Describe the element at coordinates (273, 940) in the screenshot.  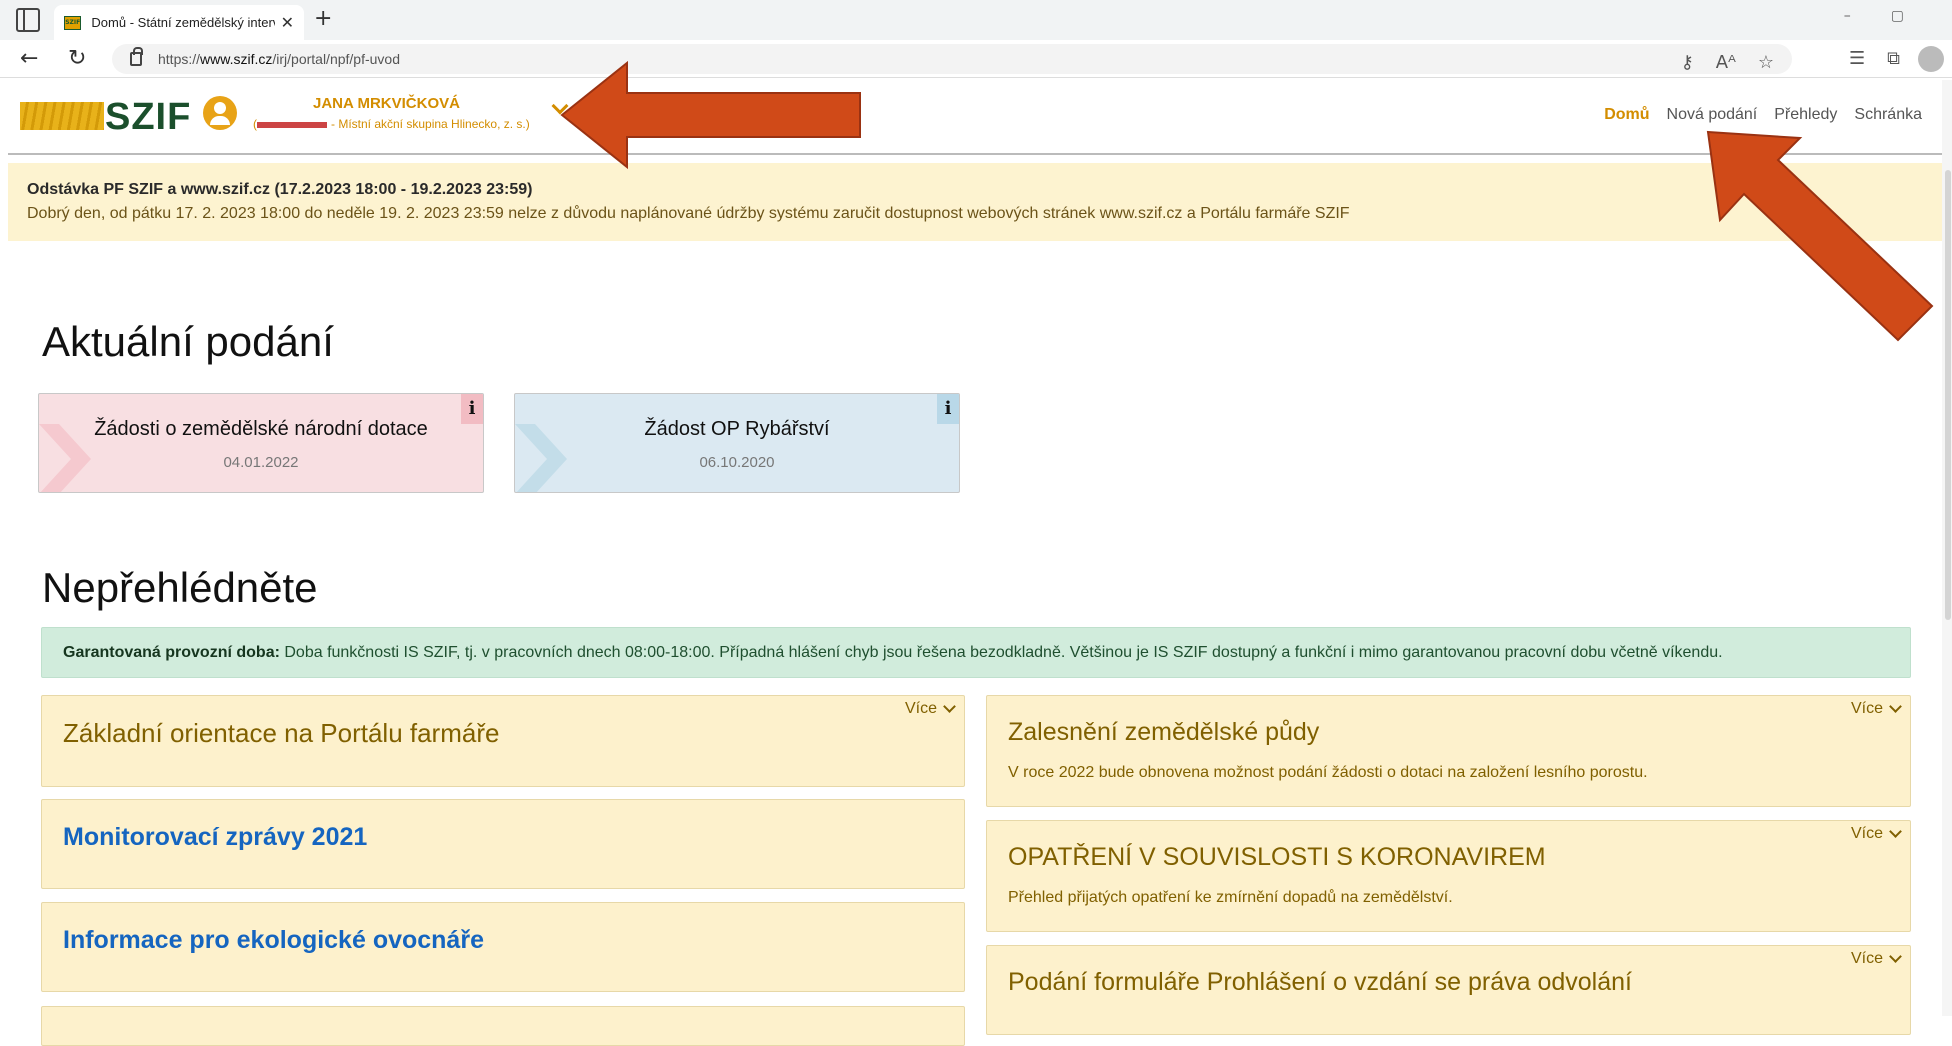
I see `panel-title-link: Informace pro ekologické ovocnáře` at that location.